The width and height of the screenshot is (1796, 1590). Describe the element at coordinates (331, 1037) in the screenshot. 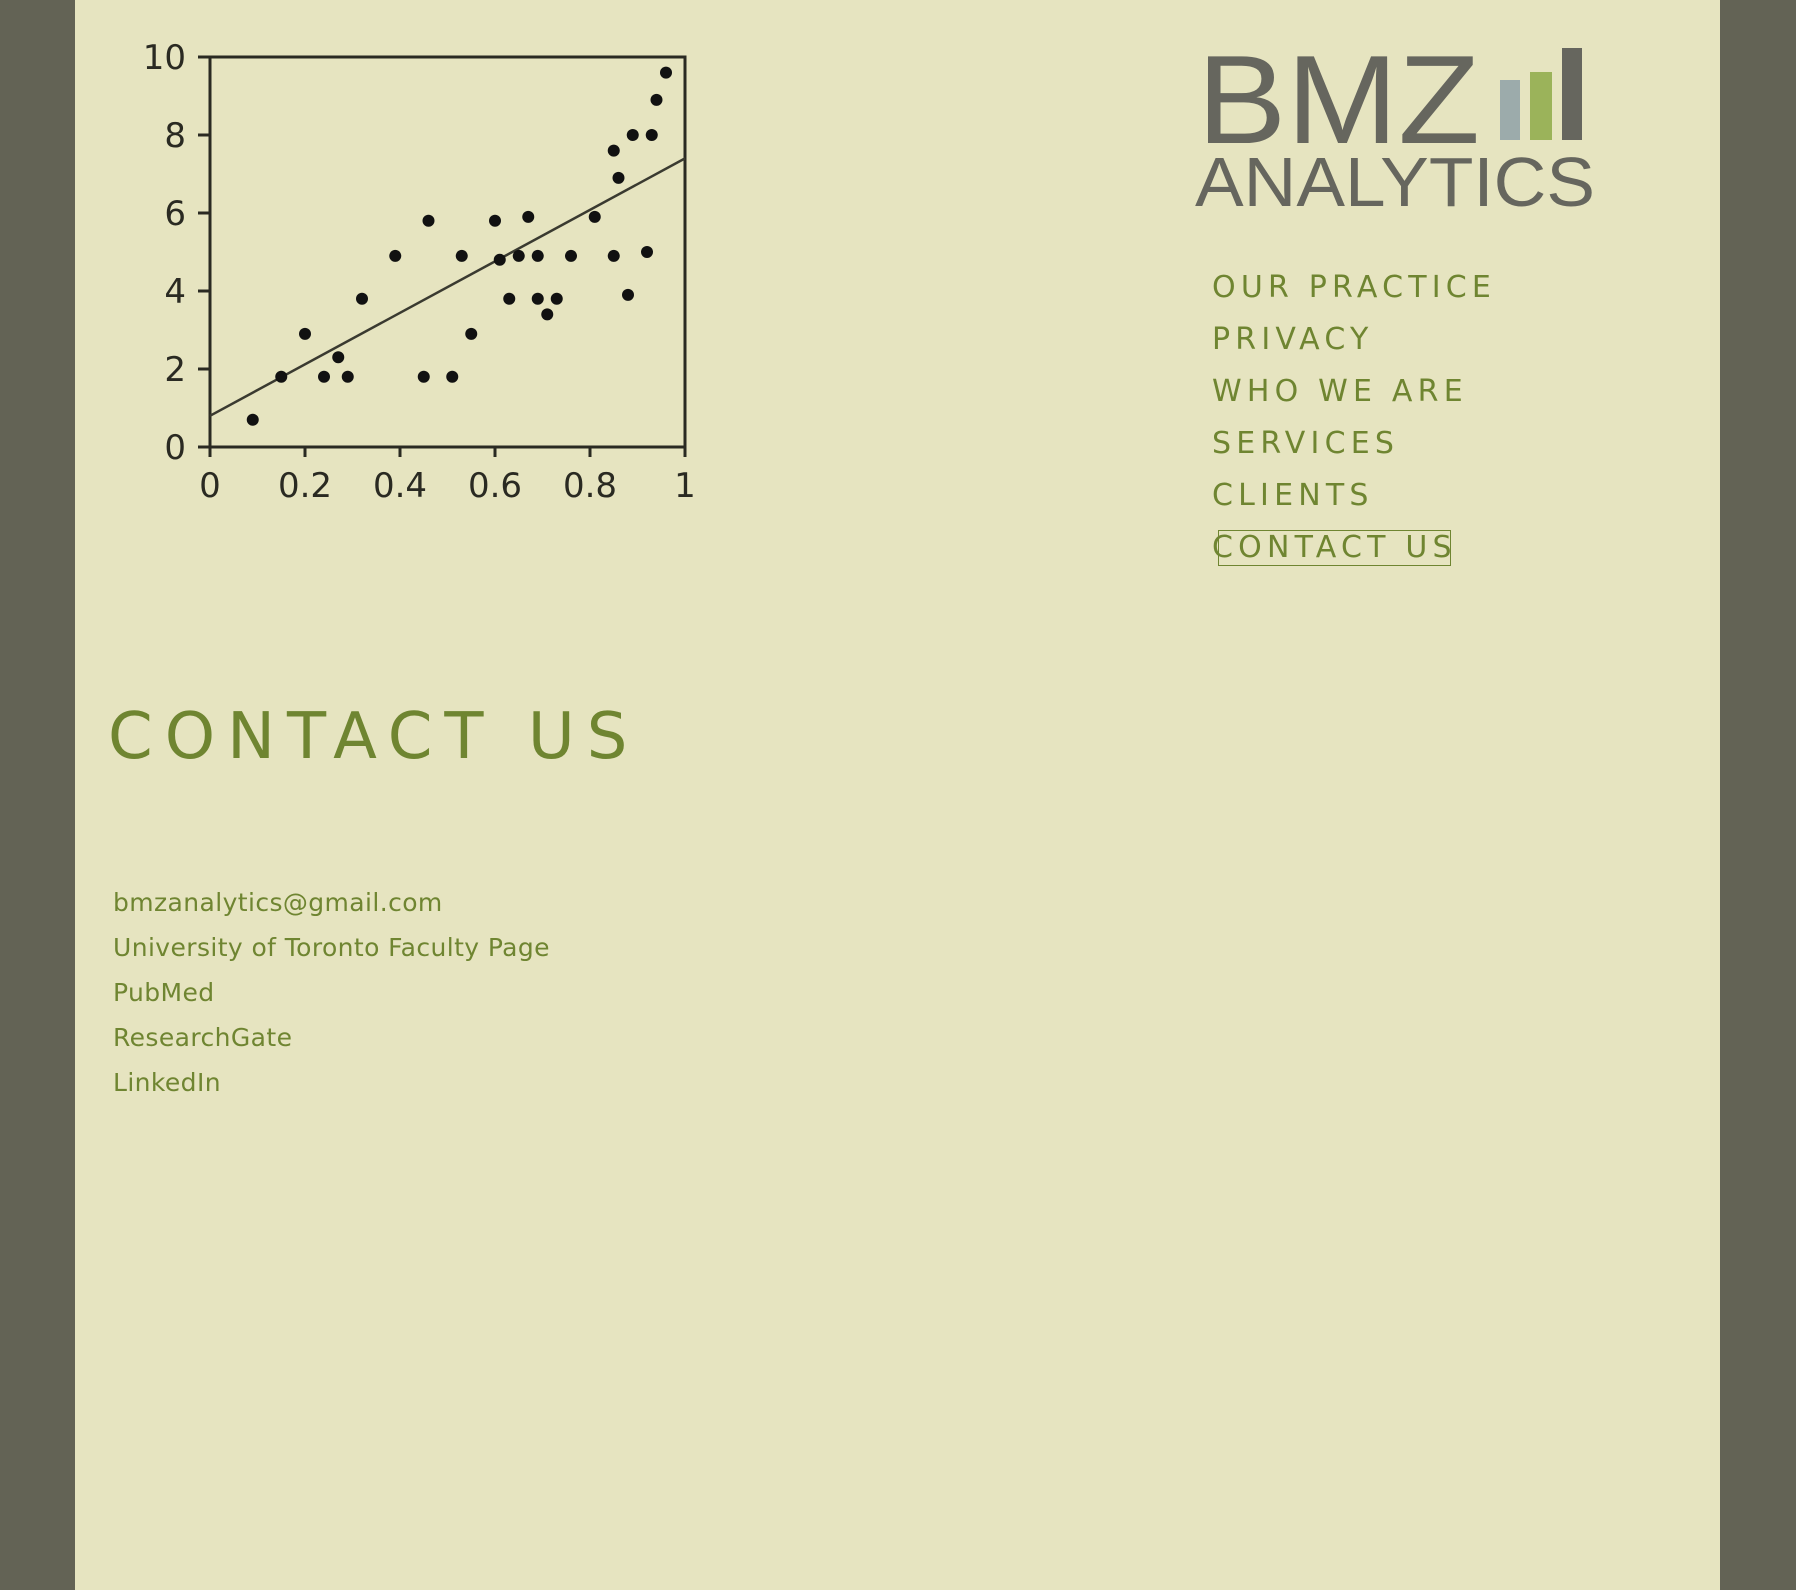

I see `researchgate-link: ResearchGate` at that location.